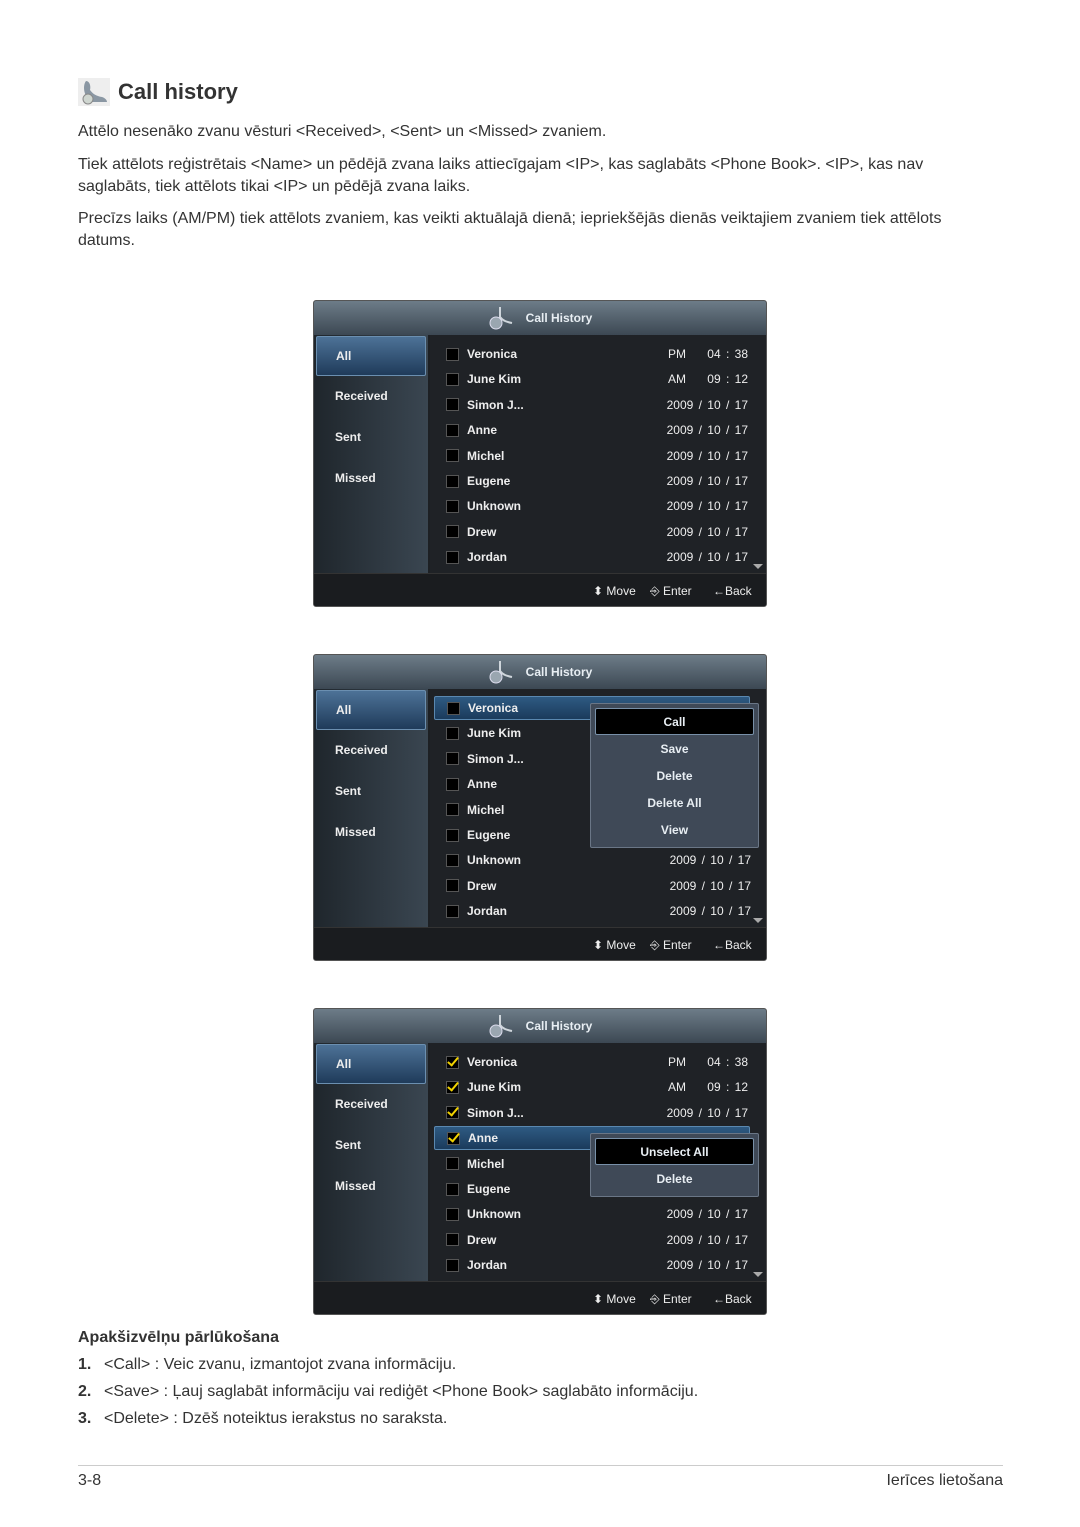 The width and height of the screenshot is (1080, 1527). Describe the element at coordinates (674, 829) in the screenshot. I see `popup-item: View` at that location.